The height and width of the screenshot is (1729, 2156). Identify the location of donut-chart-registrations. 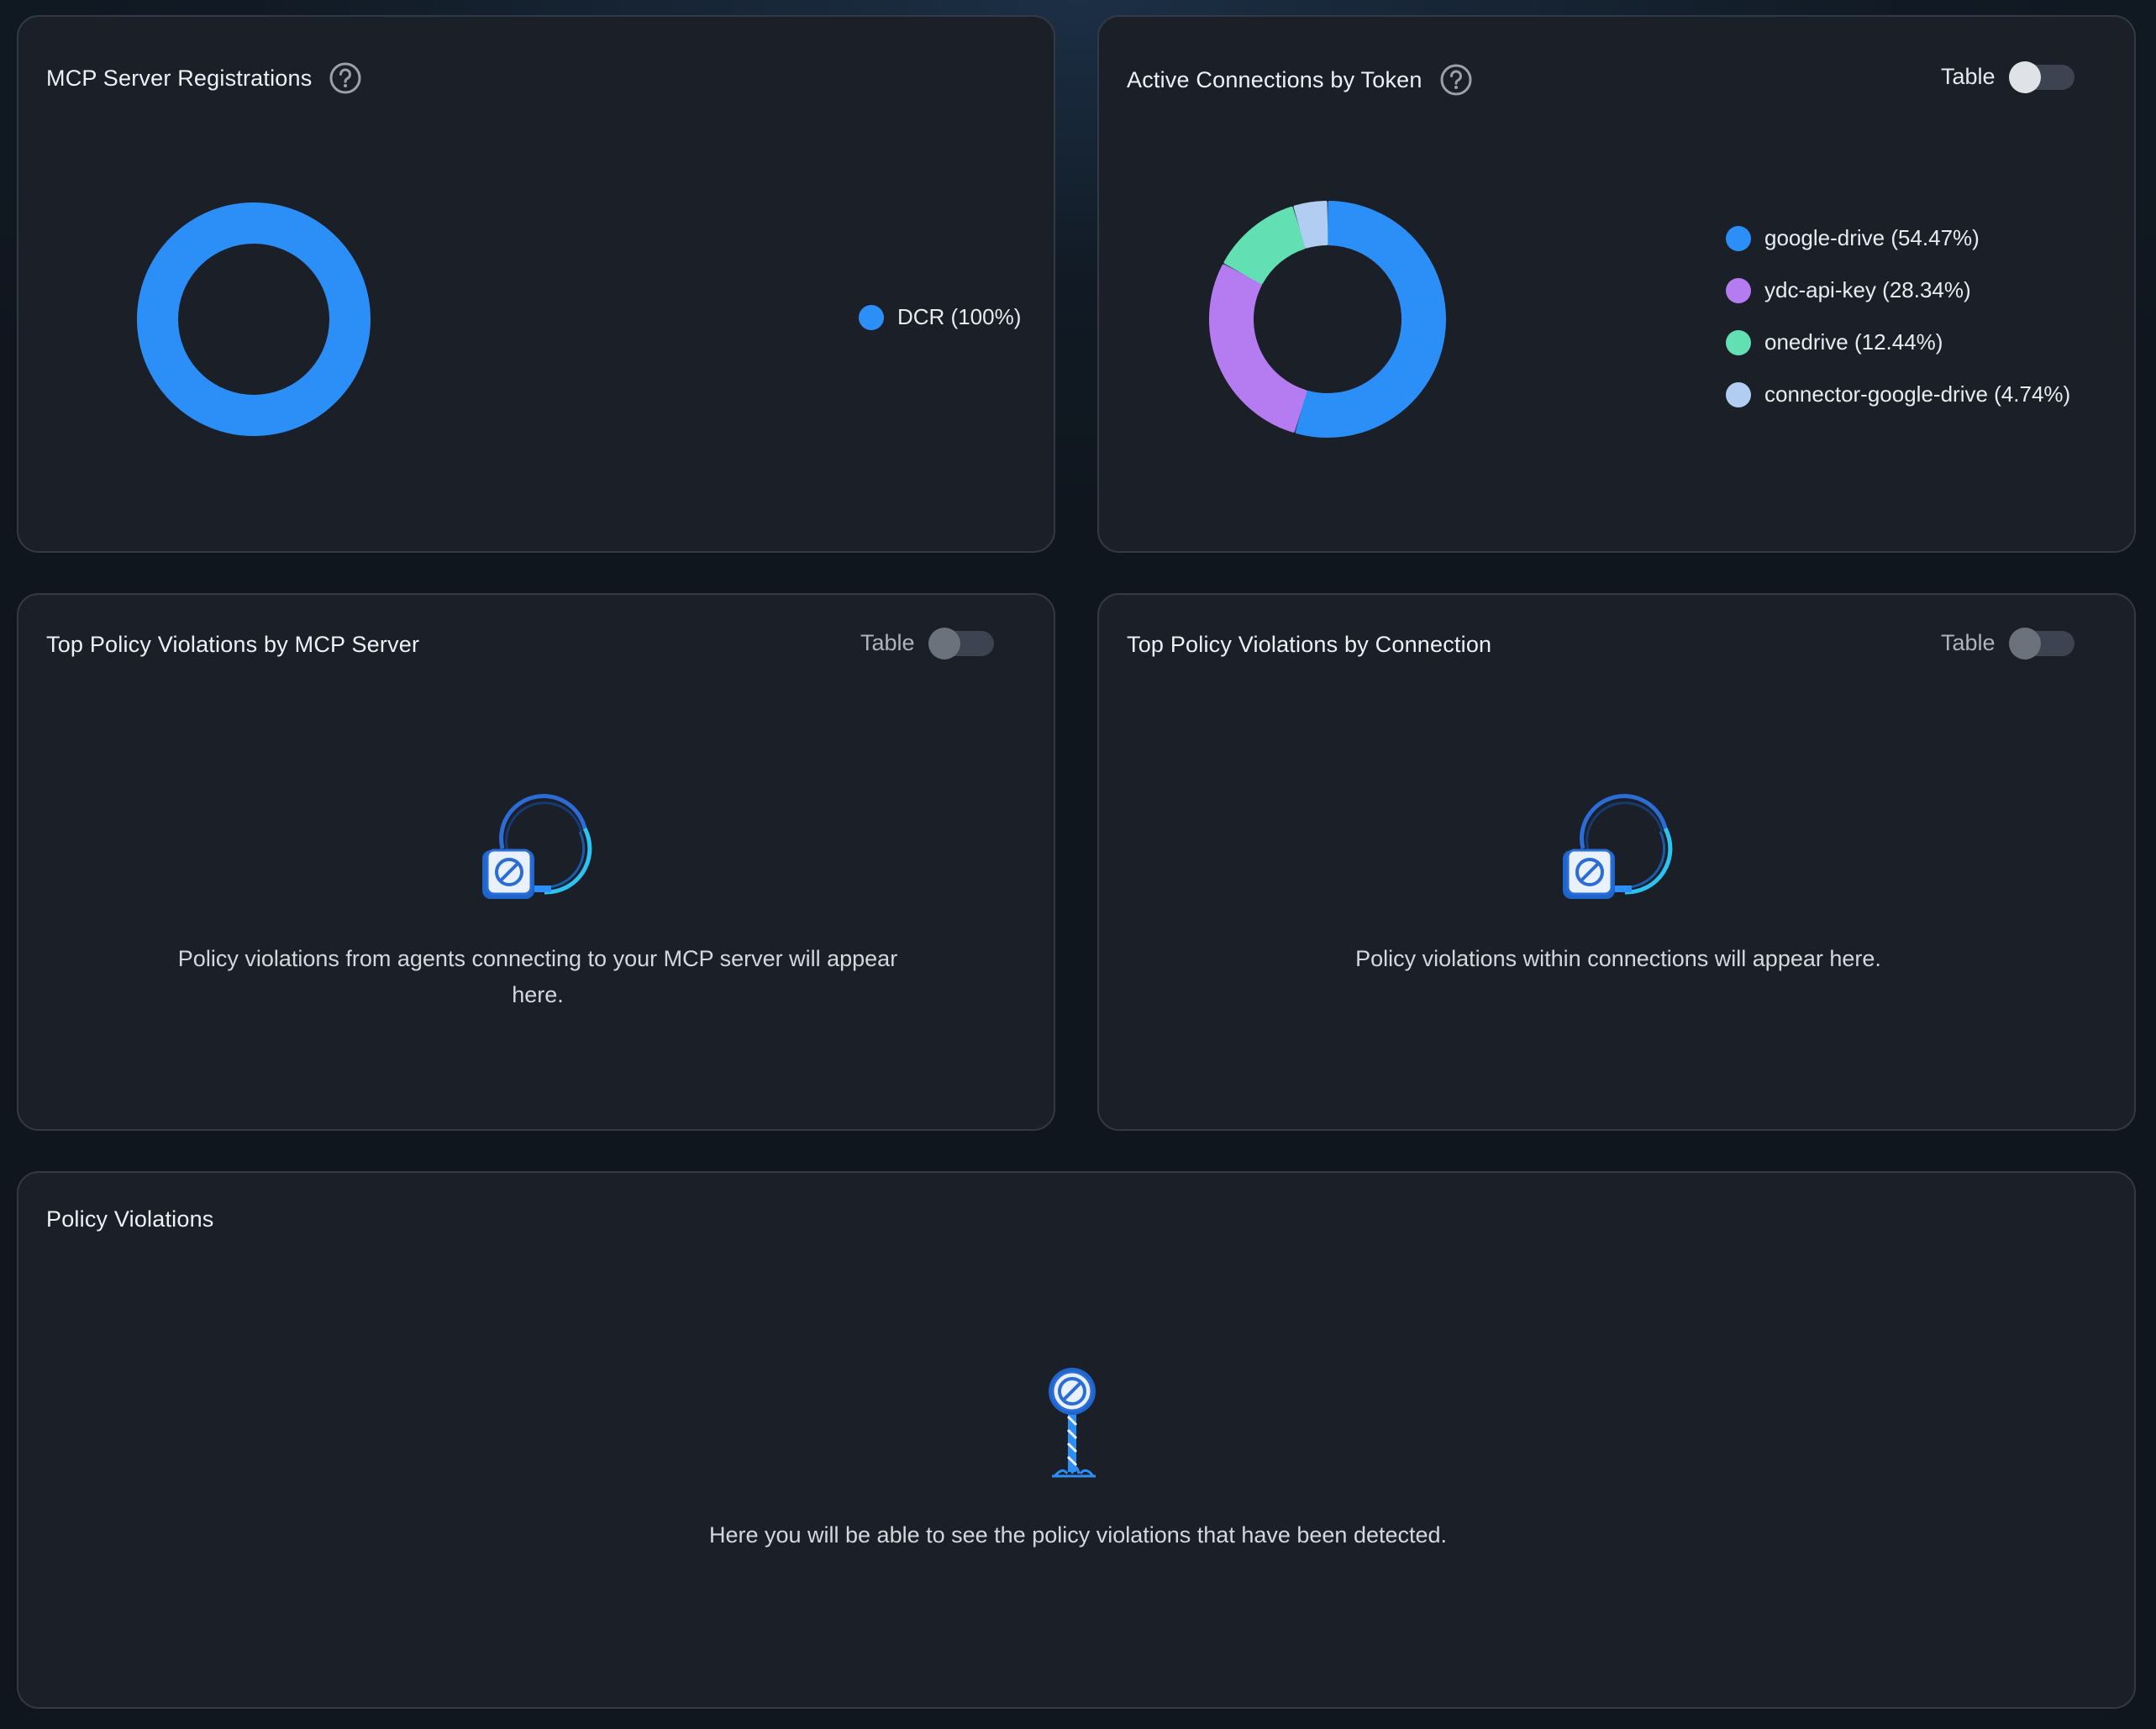
(254, 319).